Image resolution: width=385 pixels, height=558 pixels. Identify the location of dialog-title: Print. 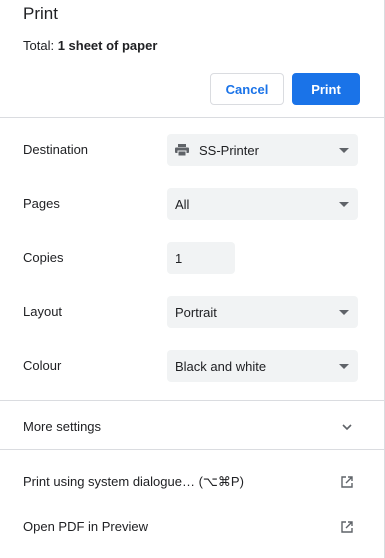
(40, 13).